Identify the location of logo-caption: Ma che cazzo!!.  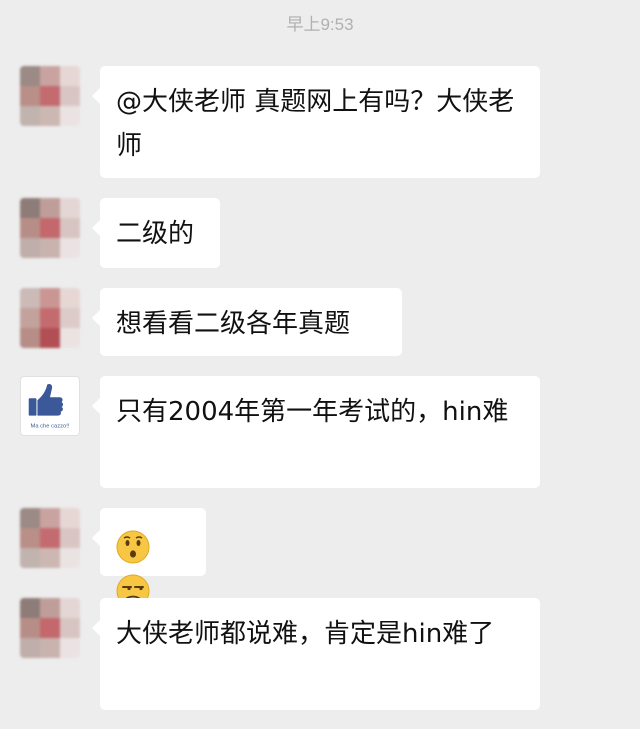
(50, 426).